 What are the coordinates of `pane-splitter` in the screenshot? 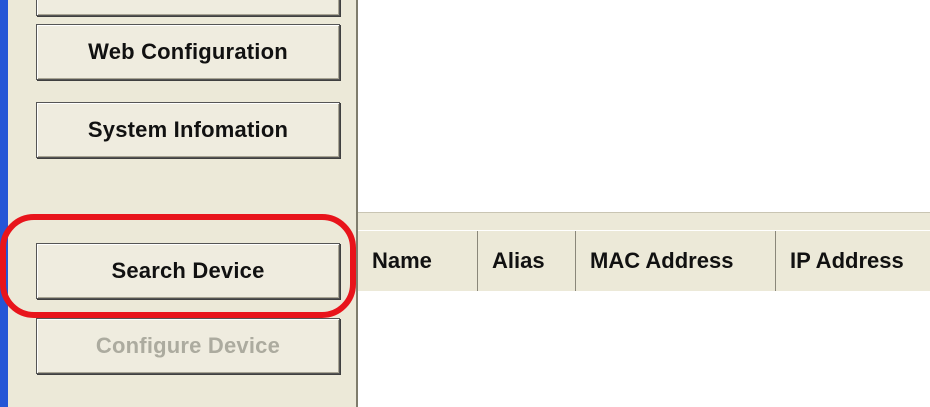 It's located at (644, 221).